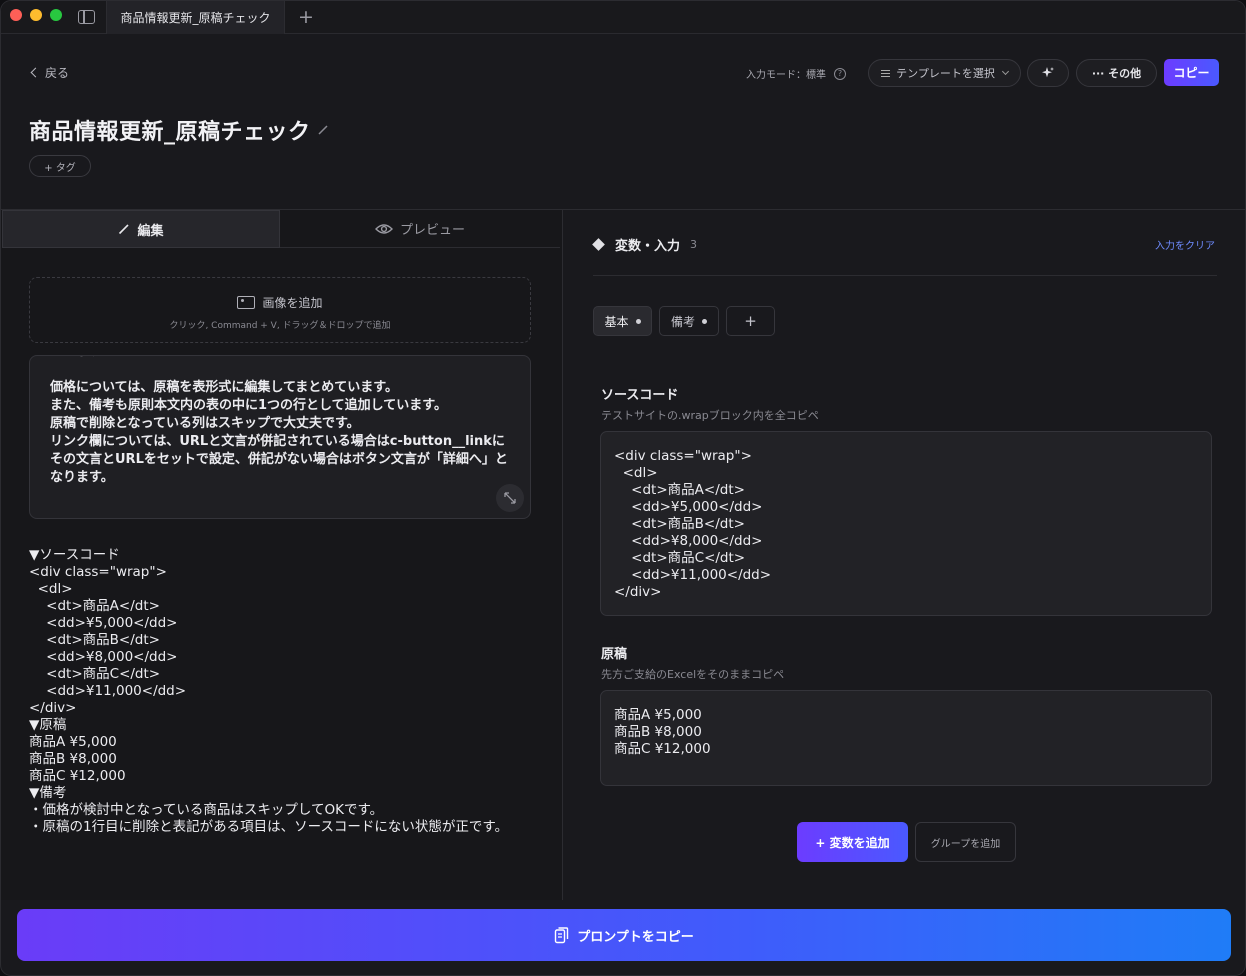  I want to click on group-tab-label: 備考, so click(682, 321).